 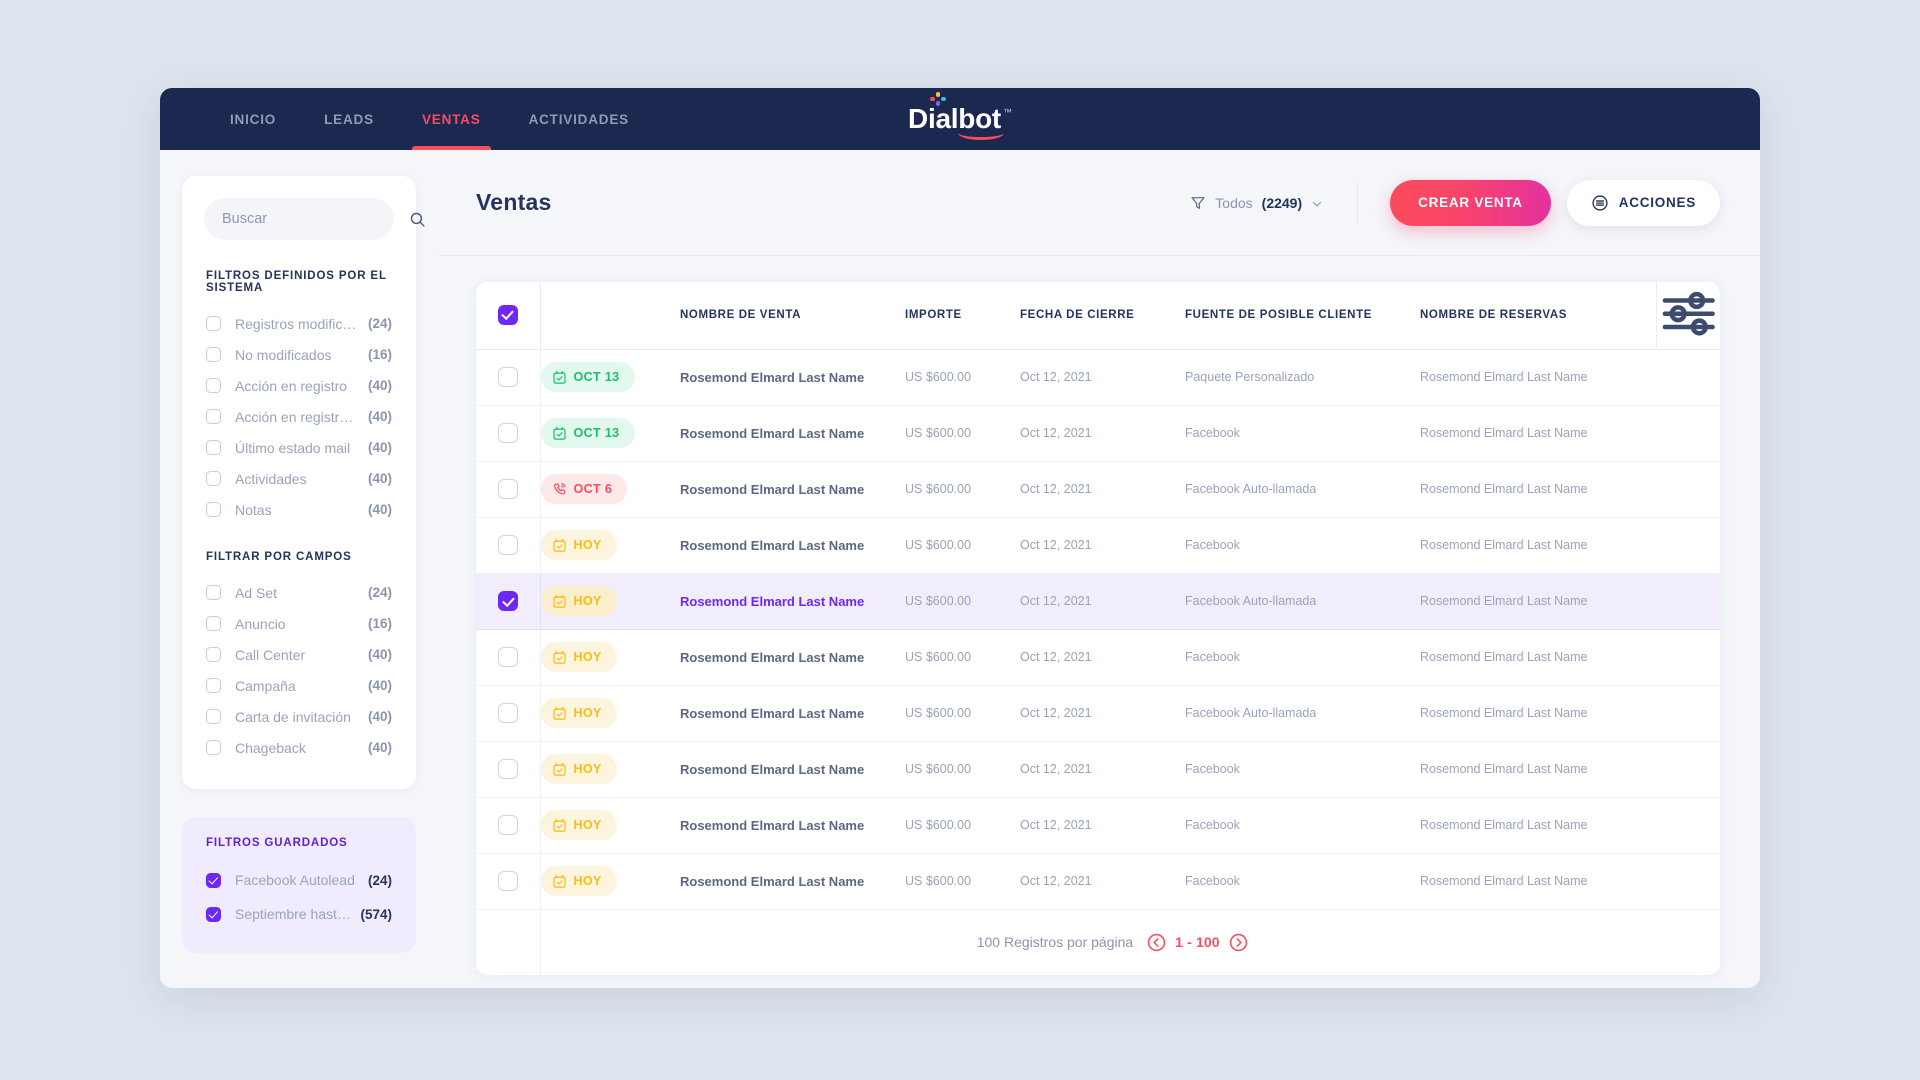 I want to click on saved-filter-item: Facebook Autolead (24), so click(x=299, y=880).